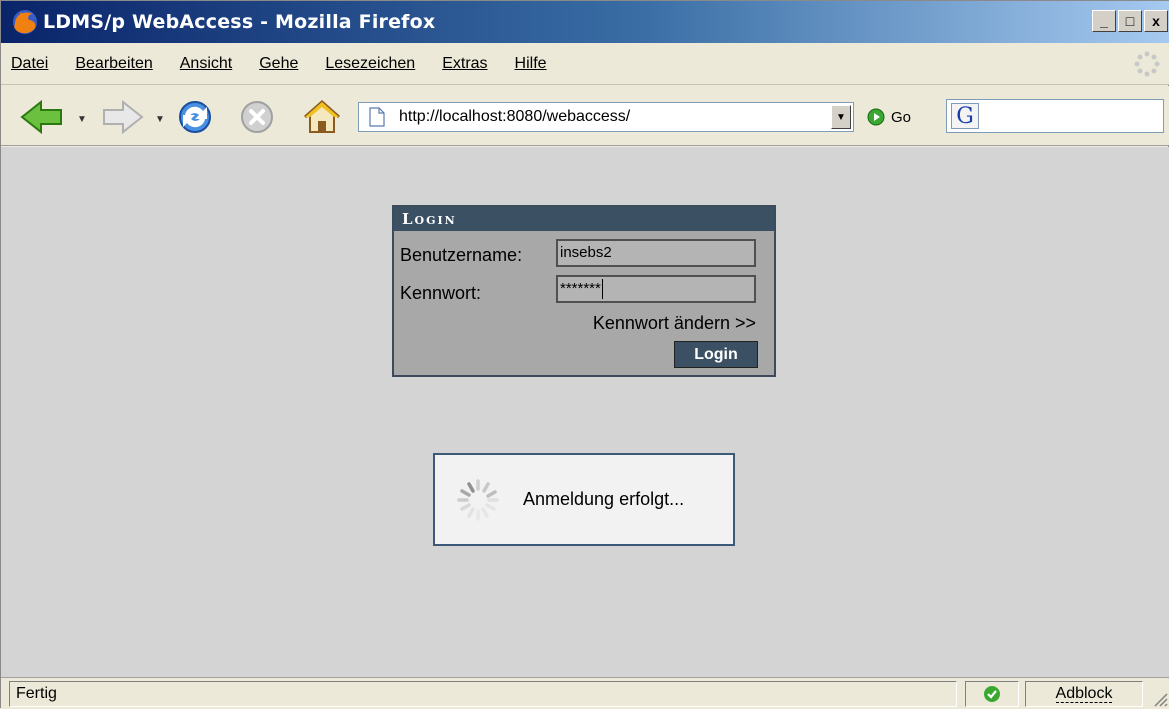  I want to click on forward-arrow-icon, so click(123, 117).